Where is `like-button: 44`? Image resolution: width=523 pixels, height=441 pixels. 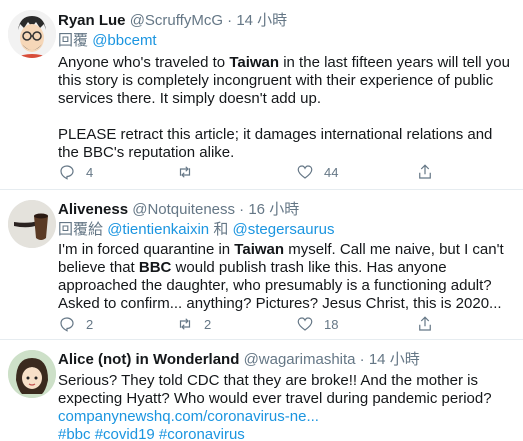
like-button: 44 is located at coordinates (317, 172).